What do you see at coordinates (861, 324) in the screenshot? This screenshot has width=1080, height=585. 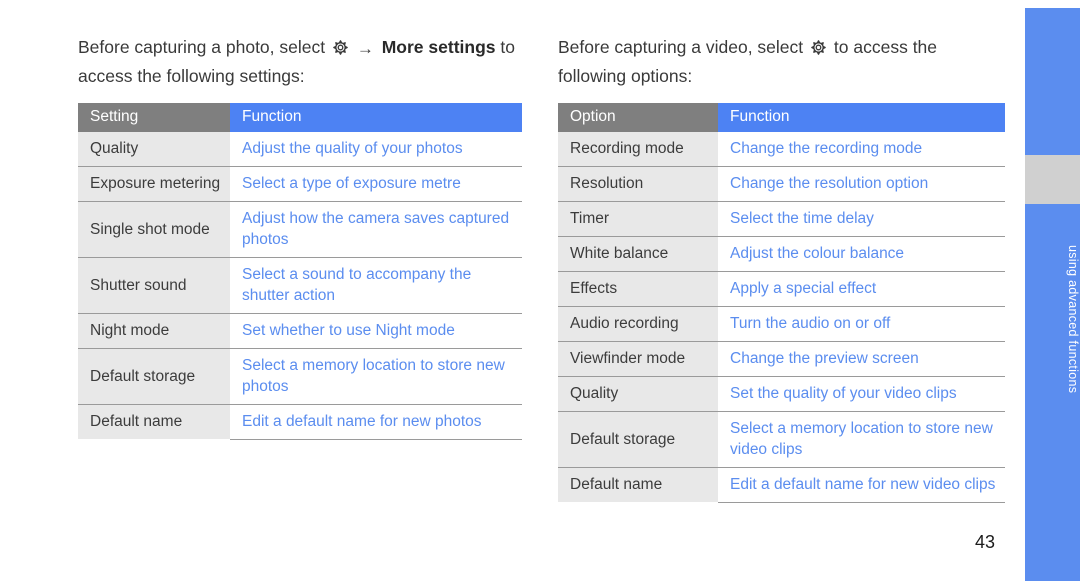 I see `option-function: Turn the audio on or off` at bounding box center [861, 324].